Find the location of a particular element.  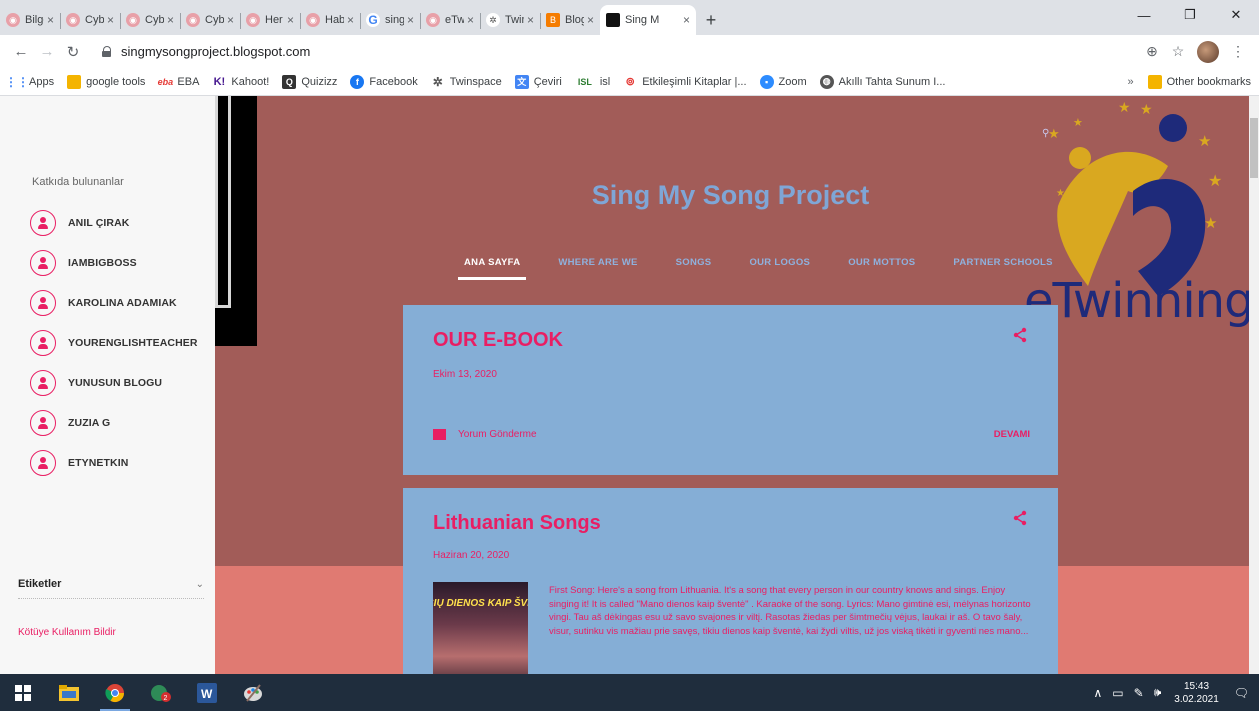

paint-button is located at coordinates (253, 692).